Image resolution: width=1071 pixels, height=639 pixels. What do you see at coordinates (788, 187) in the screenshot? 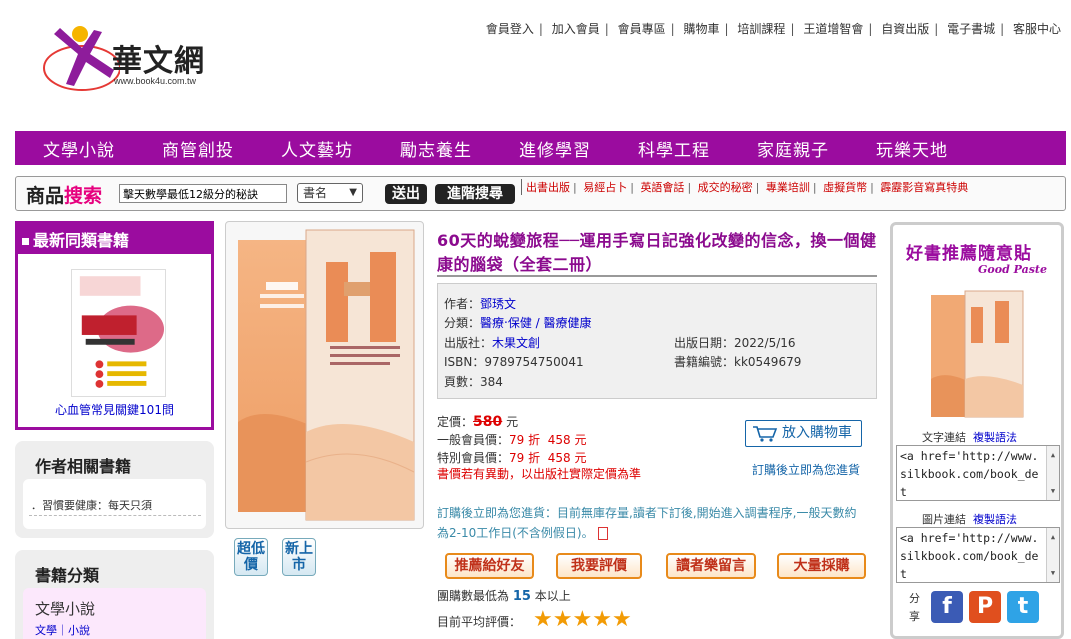
I see `hot-link: 專業培訓` at bounding box center [788, 187].